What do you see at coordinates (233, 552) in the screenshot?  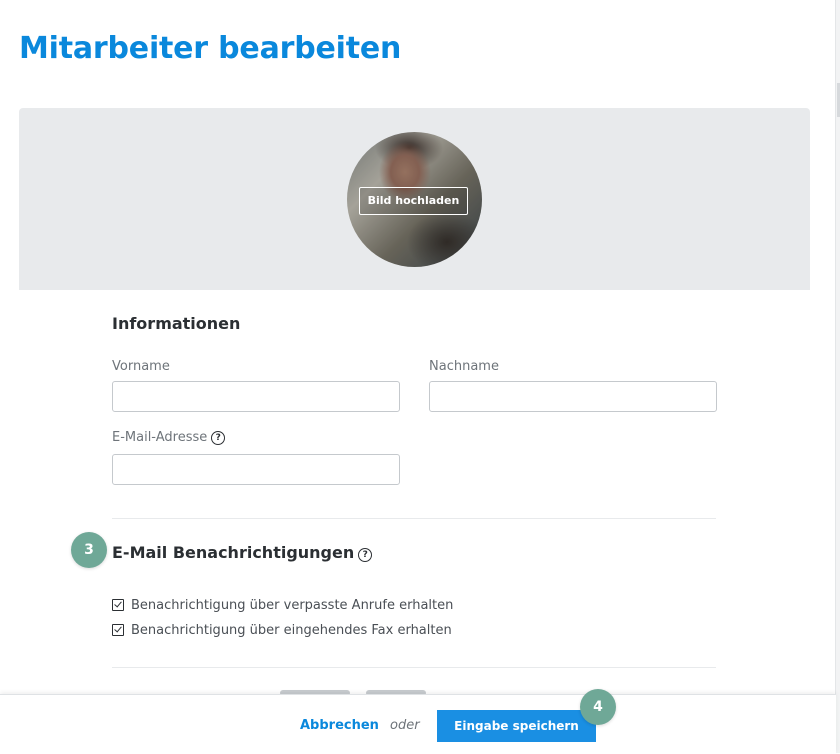 I see `email-notifications-heading: E-Mail Benachrichtigungen` at bounding box center [233, 552].